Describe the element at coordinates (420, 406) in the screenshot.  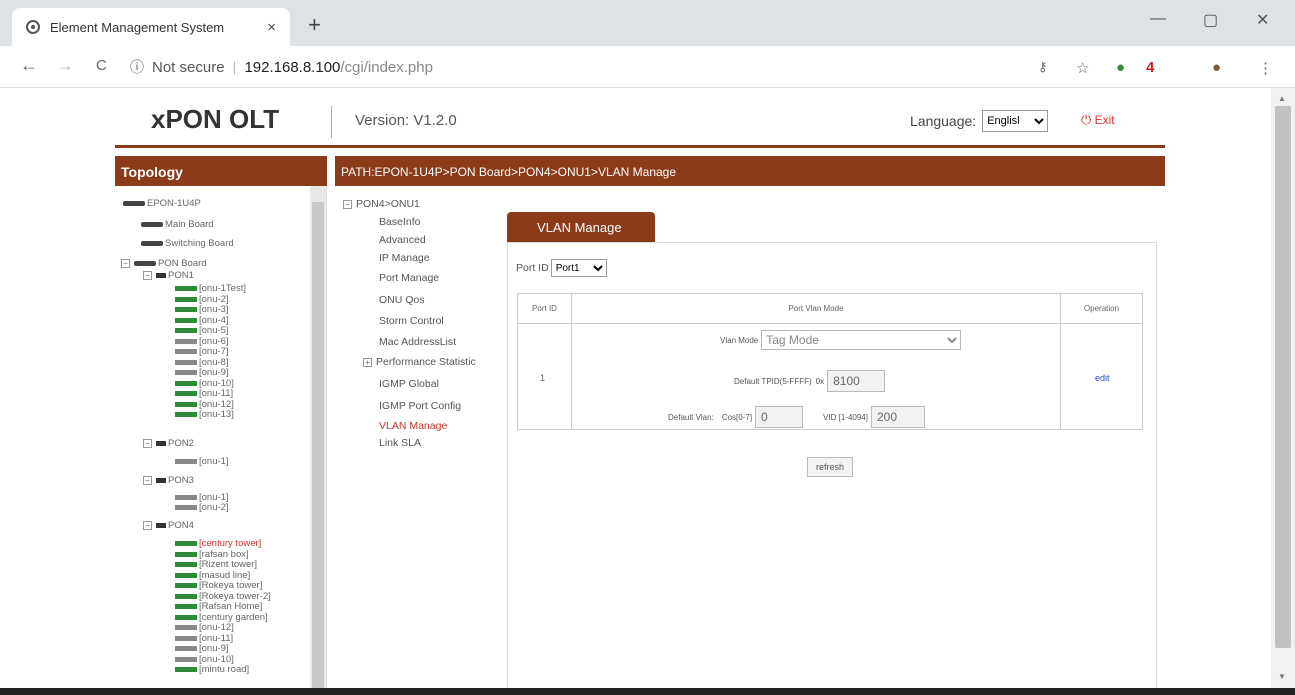
I see `menu-item: IGMP Port Config` at that location.